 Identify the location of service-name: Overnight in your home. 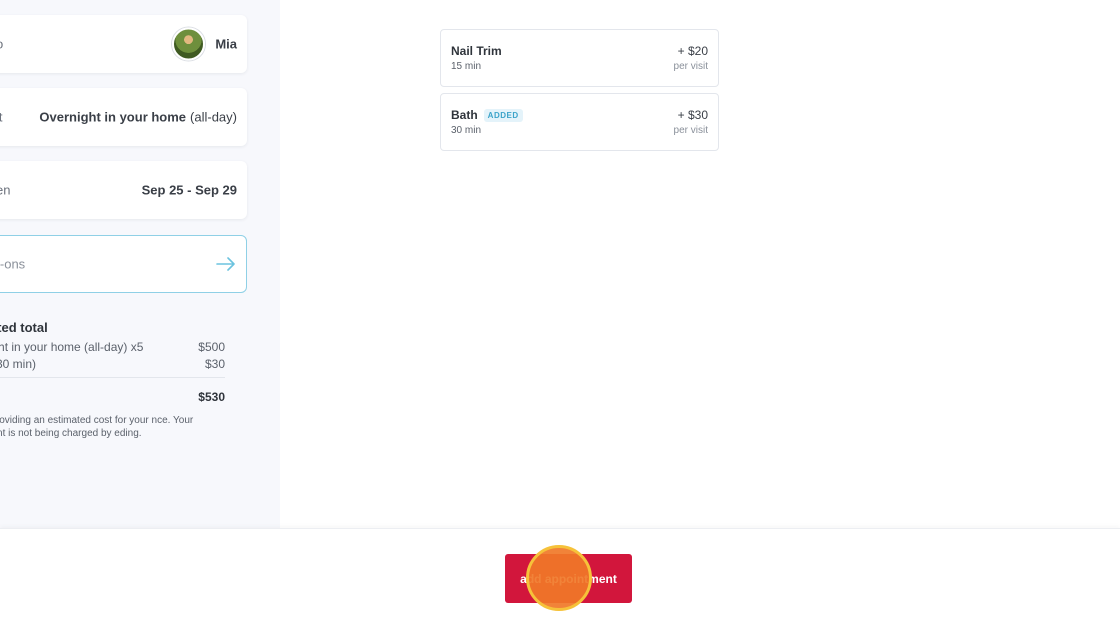
(113, 117).